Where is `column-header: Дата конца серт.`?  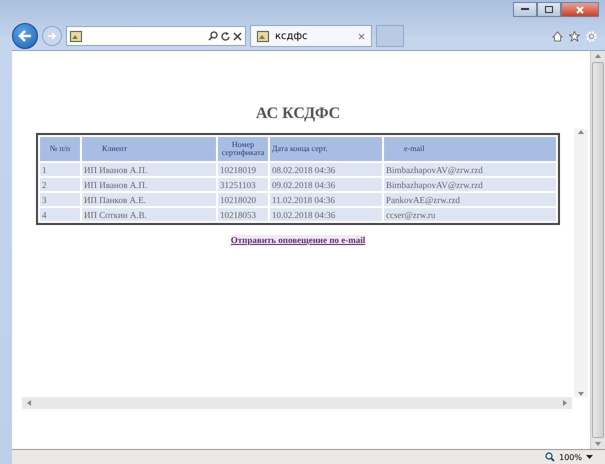 column-header: Дата конца серт. is located at coordinates (326, 149).